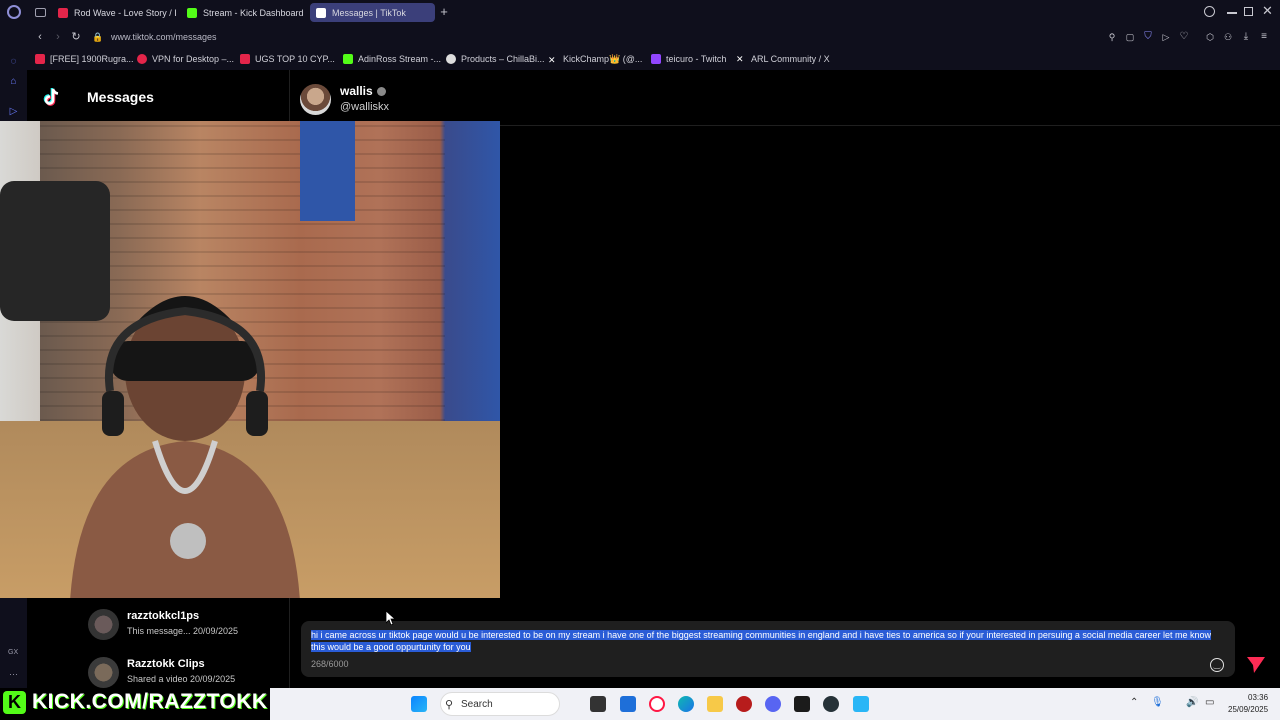 Image resolution: width=1280 pixels, height=720 pixels. What do you see at coordinates (1217, 665) in the screenshot?
I see `emoji-icon: ‿` at bounding box center [1217, 665].